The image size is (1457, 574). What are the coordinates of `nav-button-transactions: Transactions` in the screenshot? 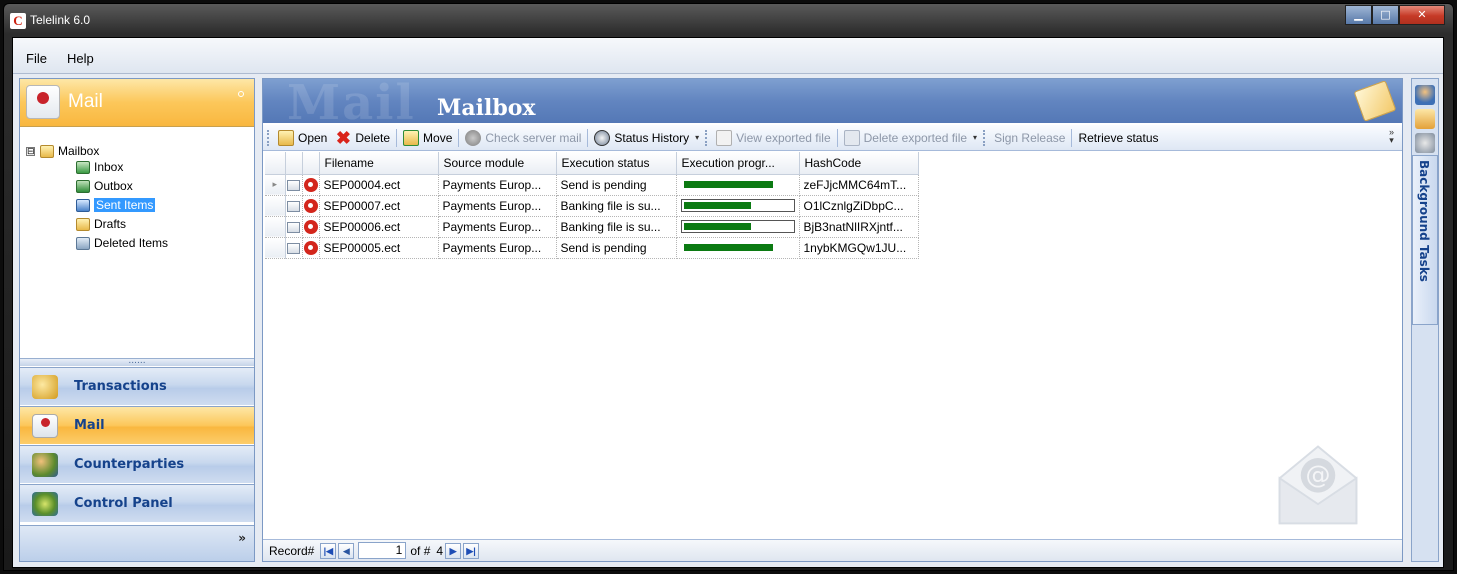 It's located at (137, 386).